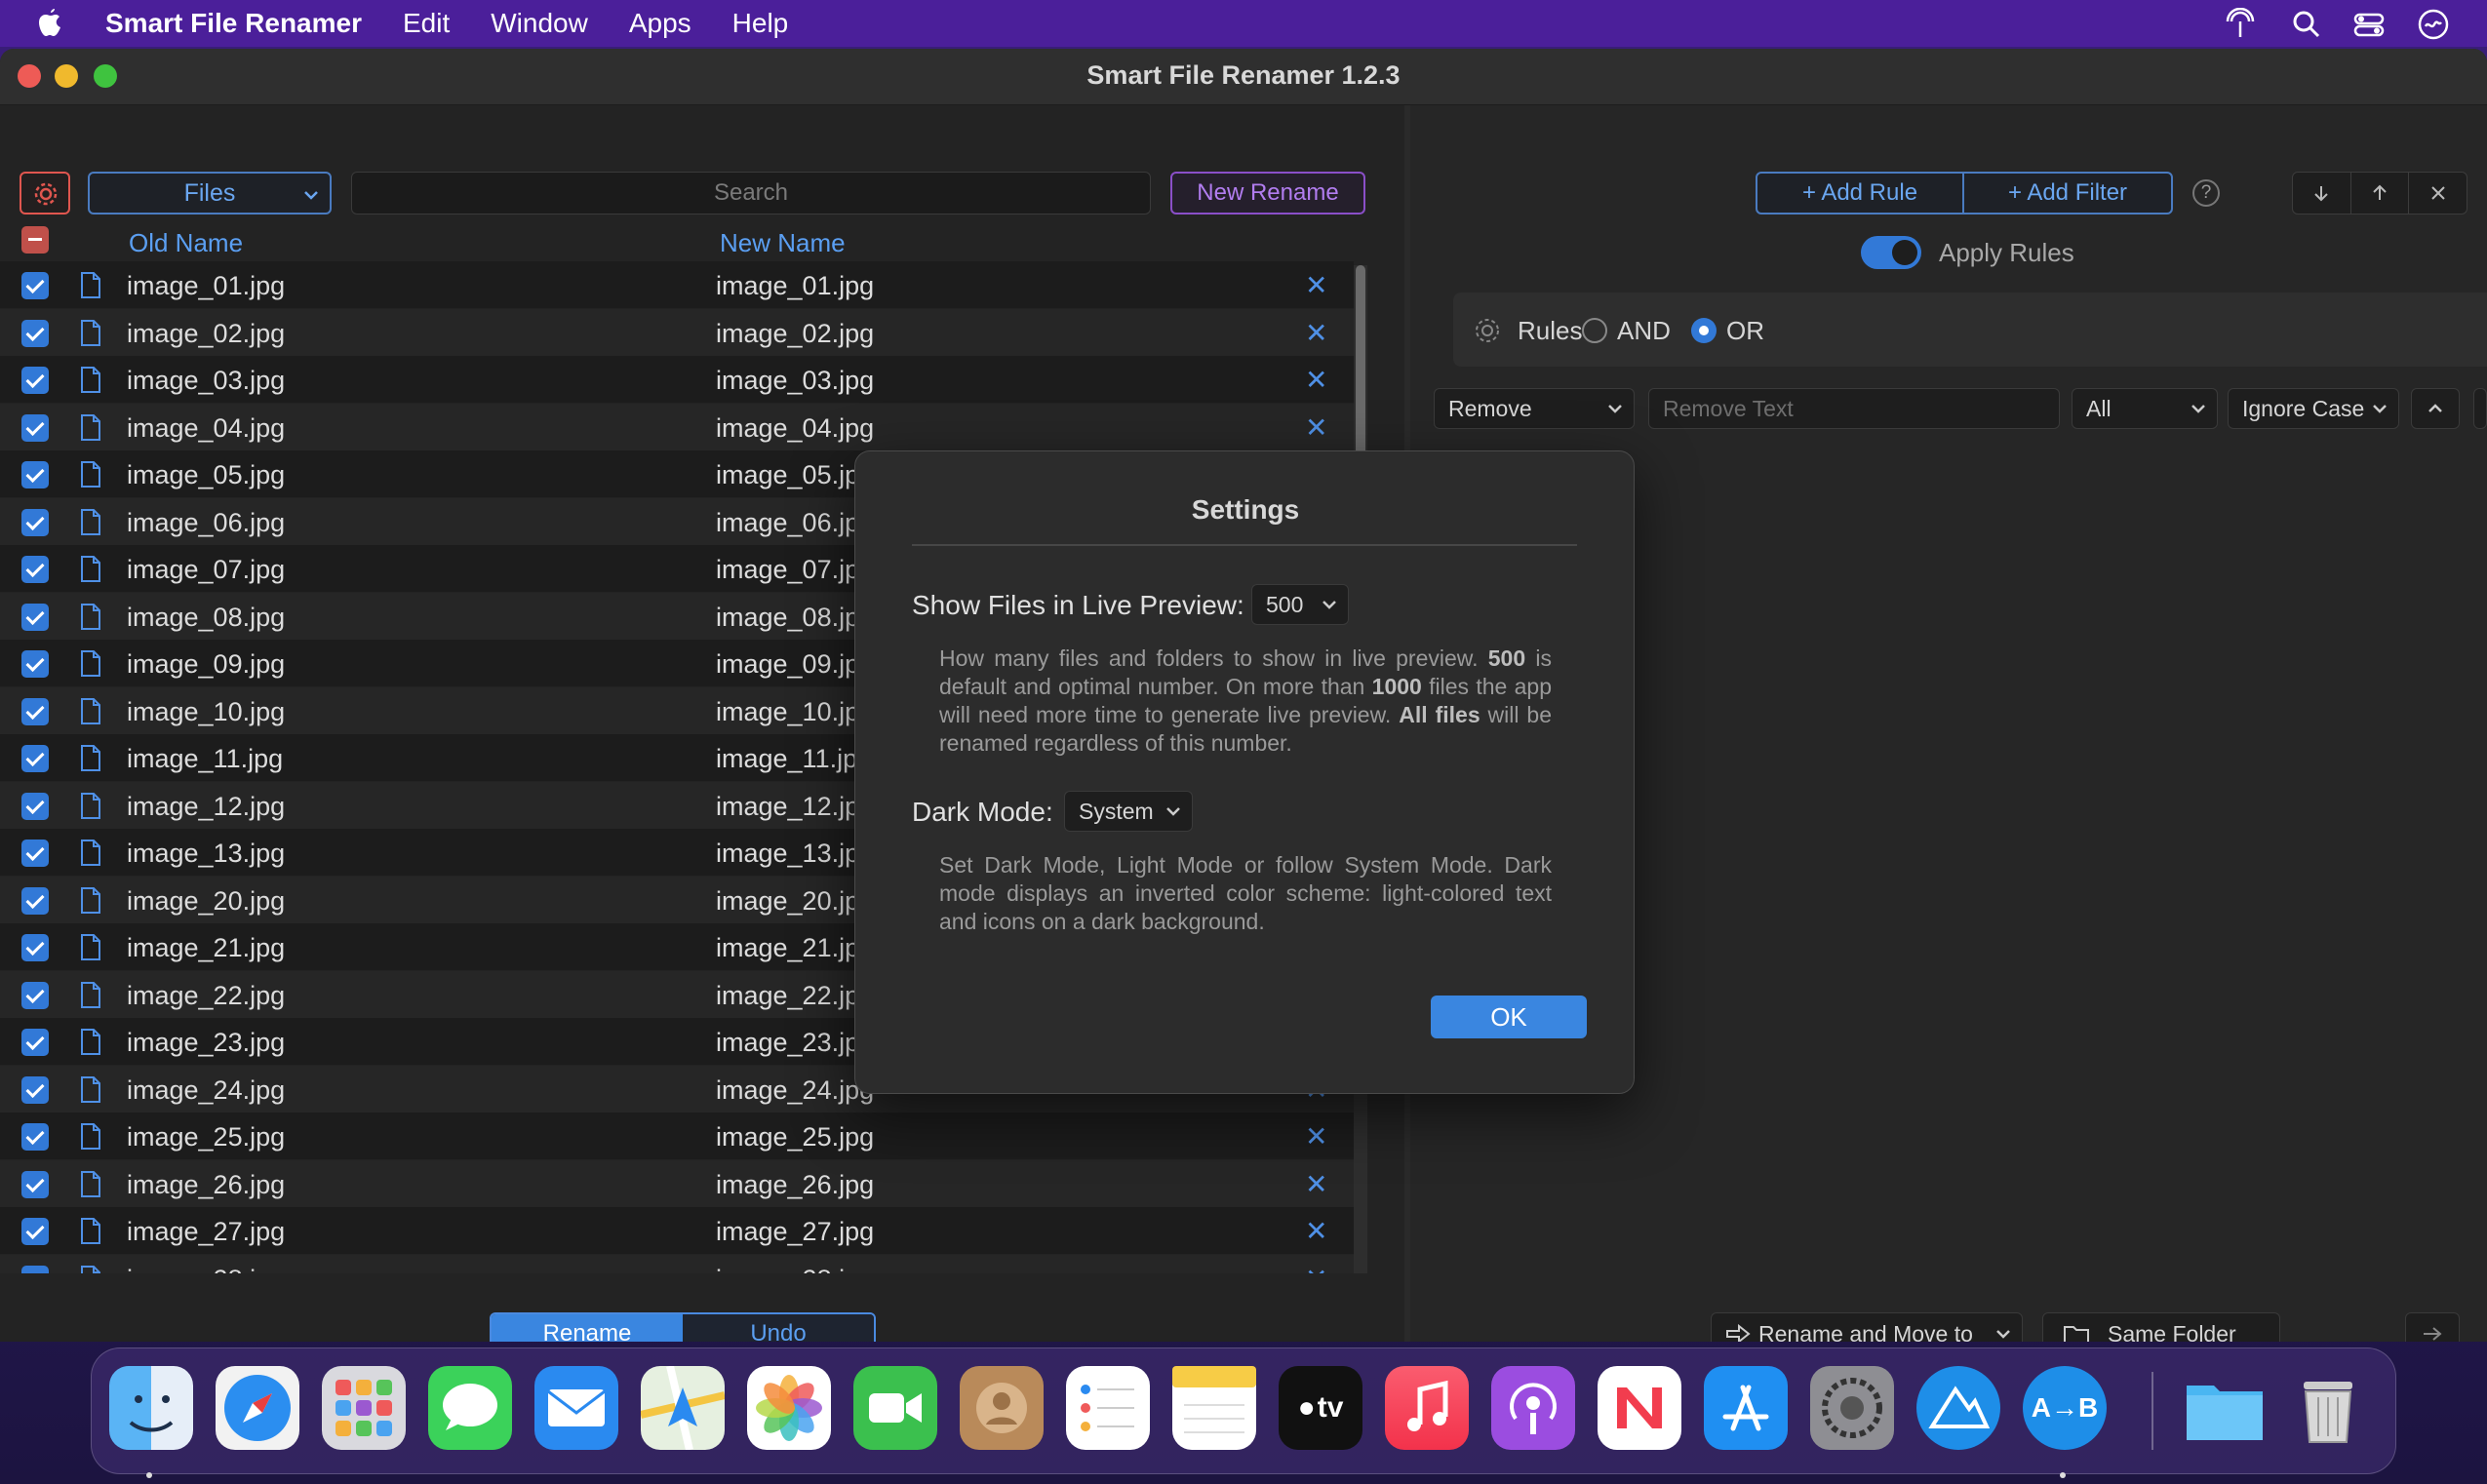 The image size is (2487, 1484). Describe the element at coordinates (1533, 1408) in the screenshot. I see `podcasts-icon` at that location.